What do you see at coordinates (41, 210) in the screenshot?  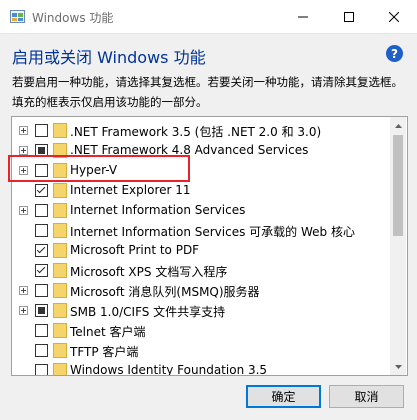 I see `feature-checkbox-iis` at bounding box center [41, 210].